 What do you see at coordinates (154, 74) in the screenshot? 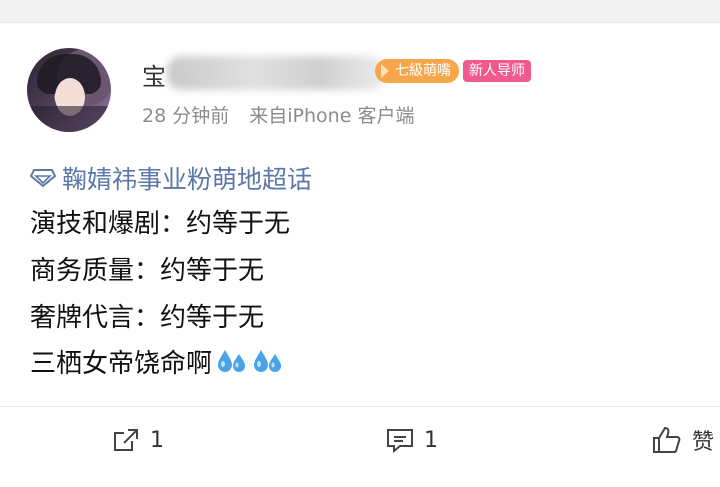
I see `author-name: 宝` at bounding box center [154, 74].